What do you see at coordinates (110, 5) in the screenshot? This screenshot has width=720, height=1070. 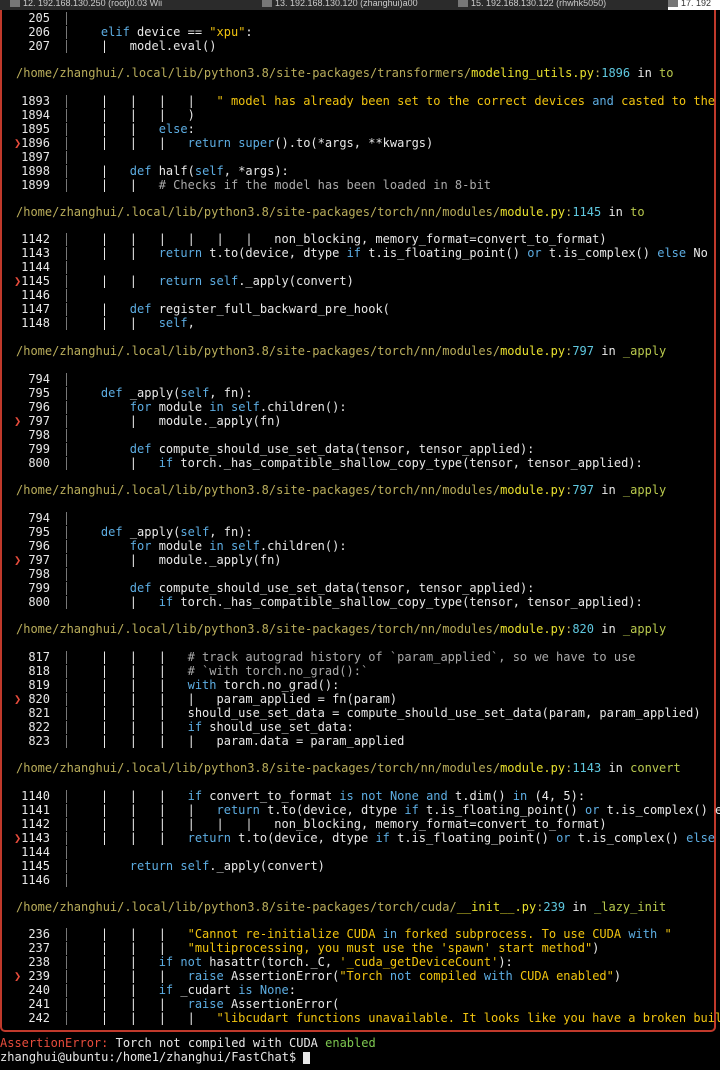 I see `terminal-tab: 12. 192.168.130.250 (root)0.03 Wii` at bounding box center [110, 5].